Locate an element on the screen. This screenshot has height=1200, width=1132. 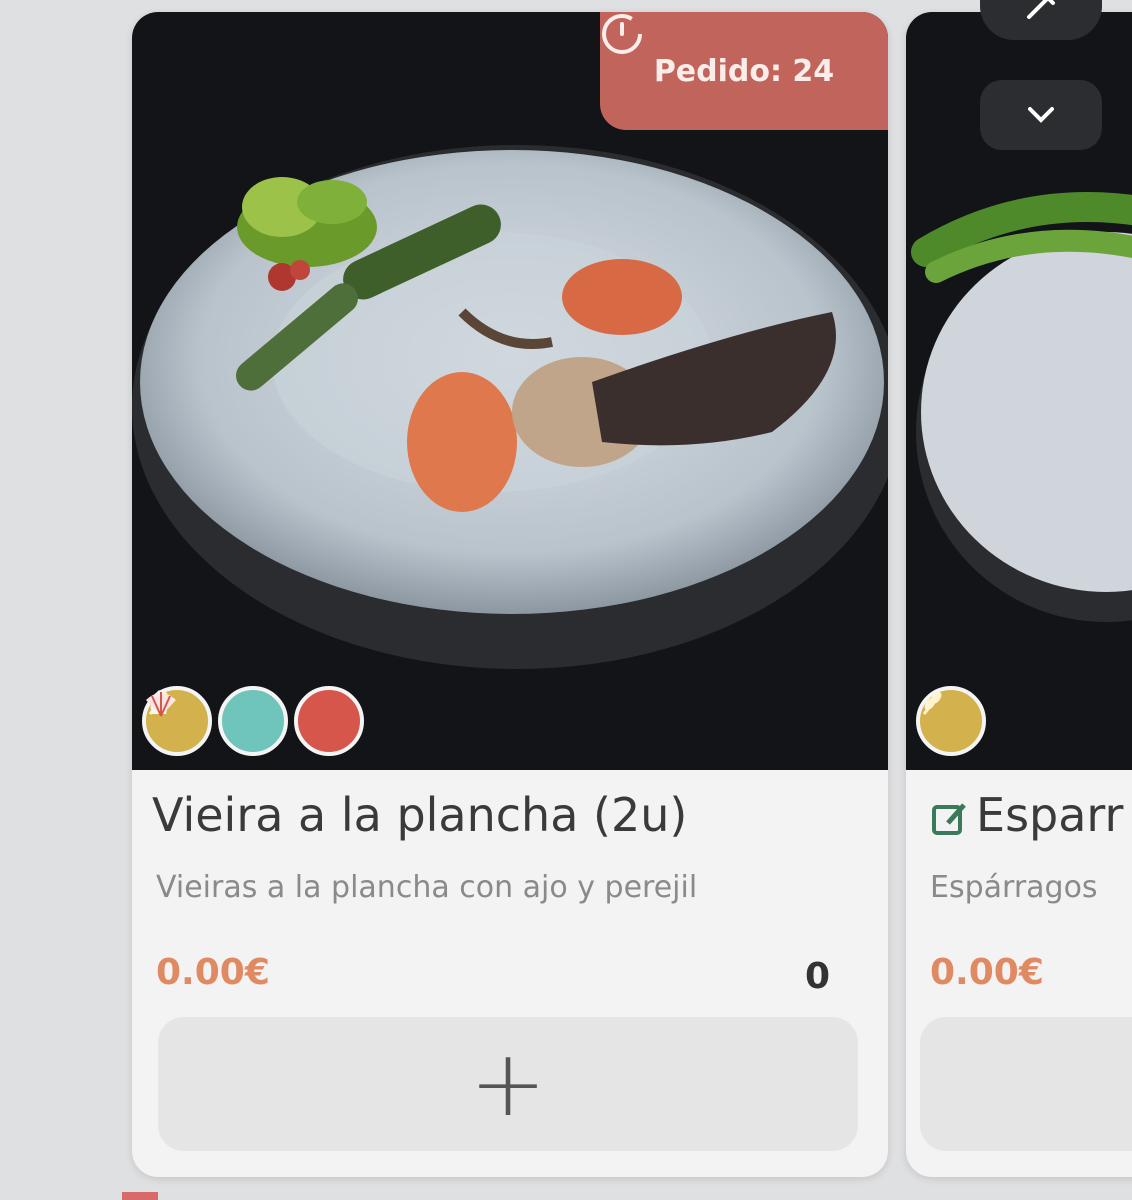
order-badge: Pedido: 24 is located at coordinates (744, 71).